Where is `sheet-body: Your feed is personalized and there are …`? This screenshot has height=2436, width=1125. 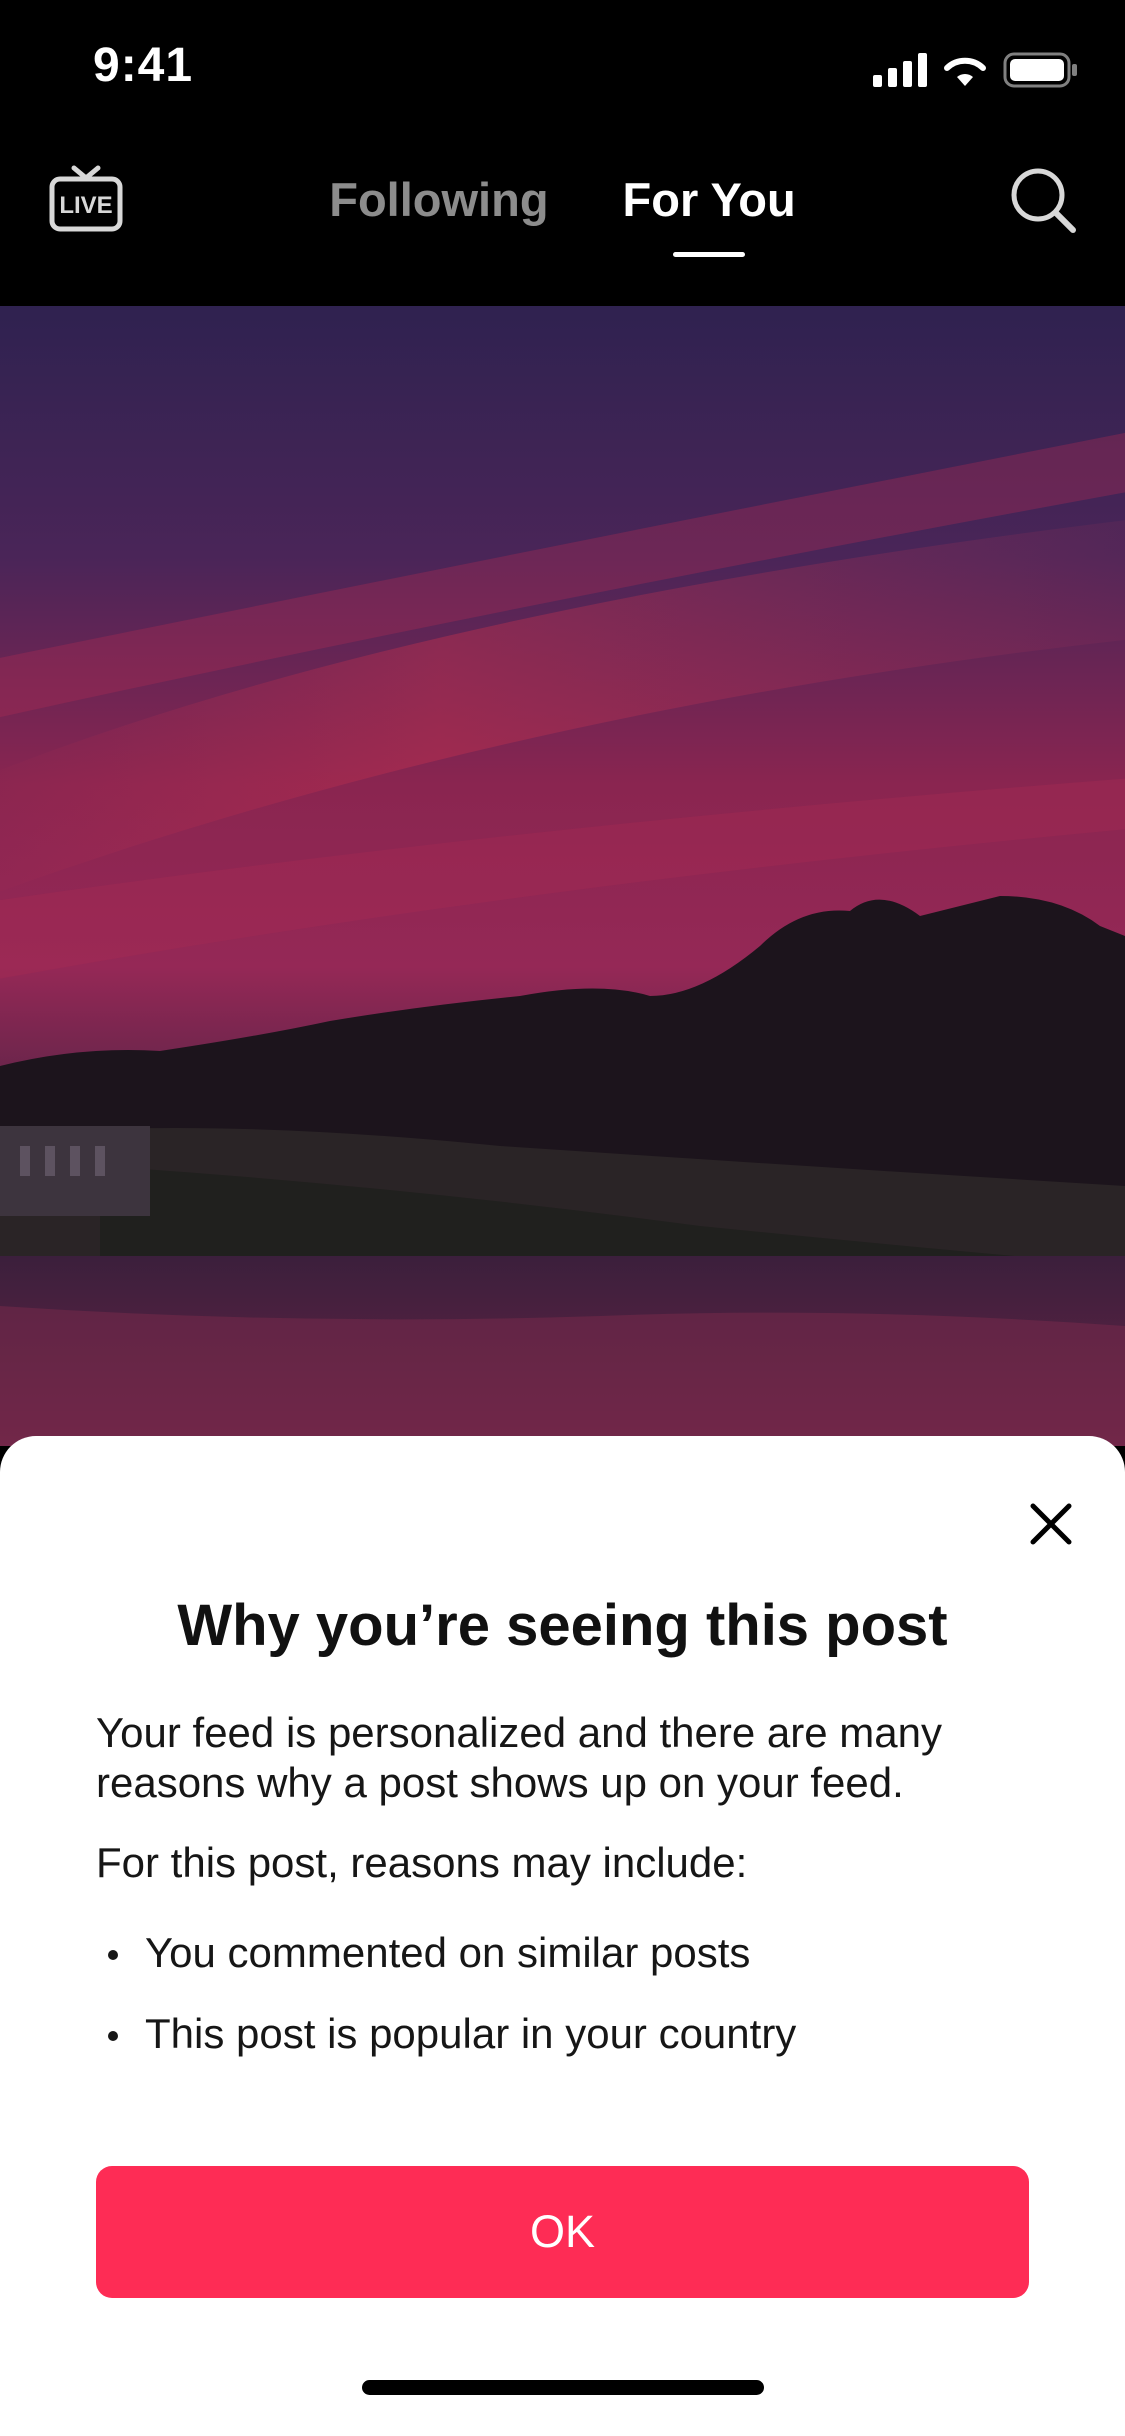 sheet-body: Your feed is personalized and there are … is located at coordinates (562, 1899).